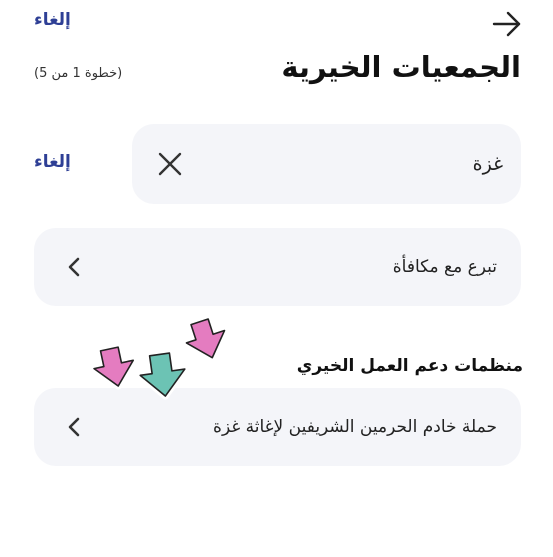 The width and height of the screenshot is (553, 557). Describe the element at coordinates (355, 427) in the screenshot. I see `row-label: حملة خادم الحرمين الشريفين لإغاثة غزة` at that location.